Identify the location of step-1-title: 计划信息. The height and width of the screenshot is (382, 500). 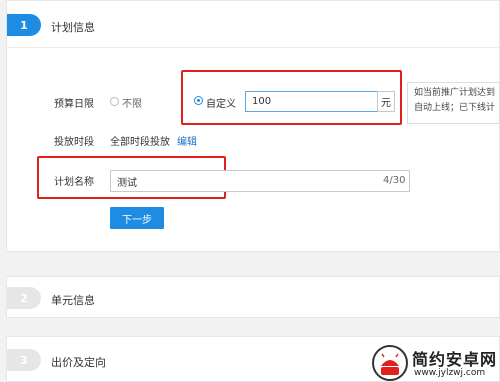
(73, 27).